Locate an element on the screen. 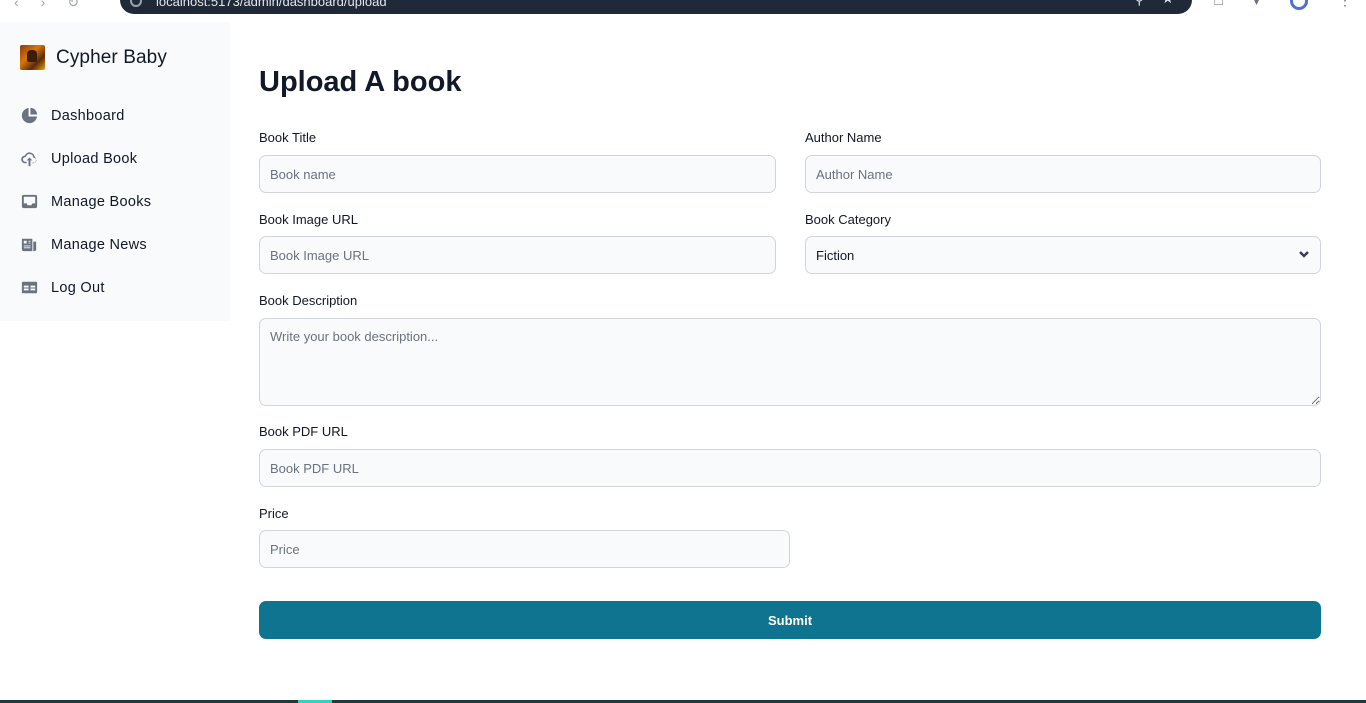  author-name-label: Author Name is located at coordinates (843, 137).